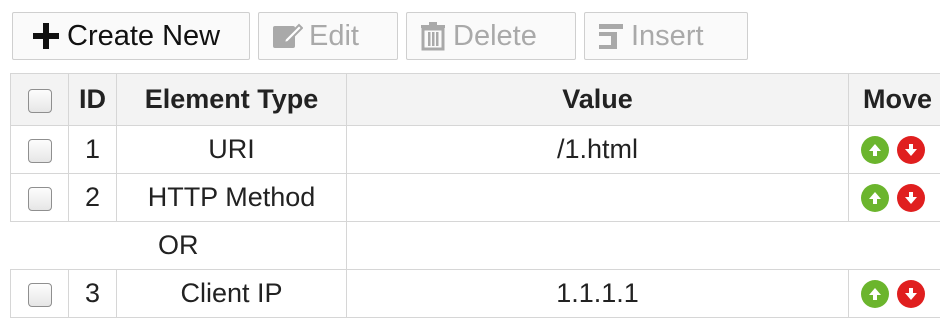 The height and width of the screenshot is (318, 940). I want to click on edit-icon, so click(287, 36).